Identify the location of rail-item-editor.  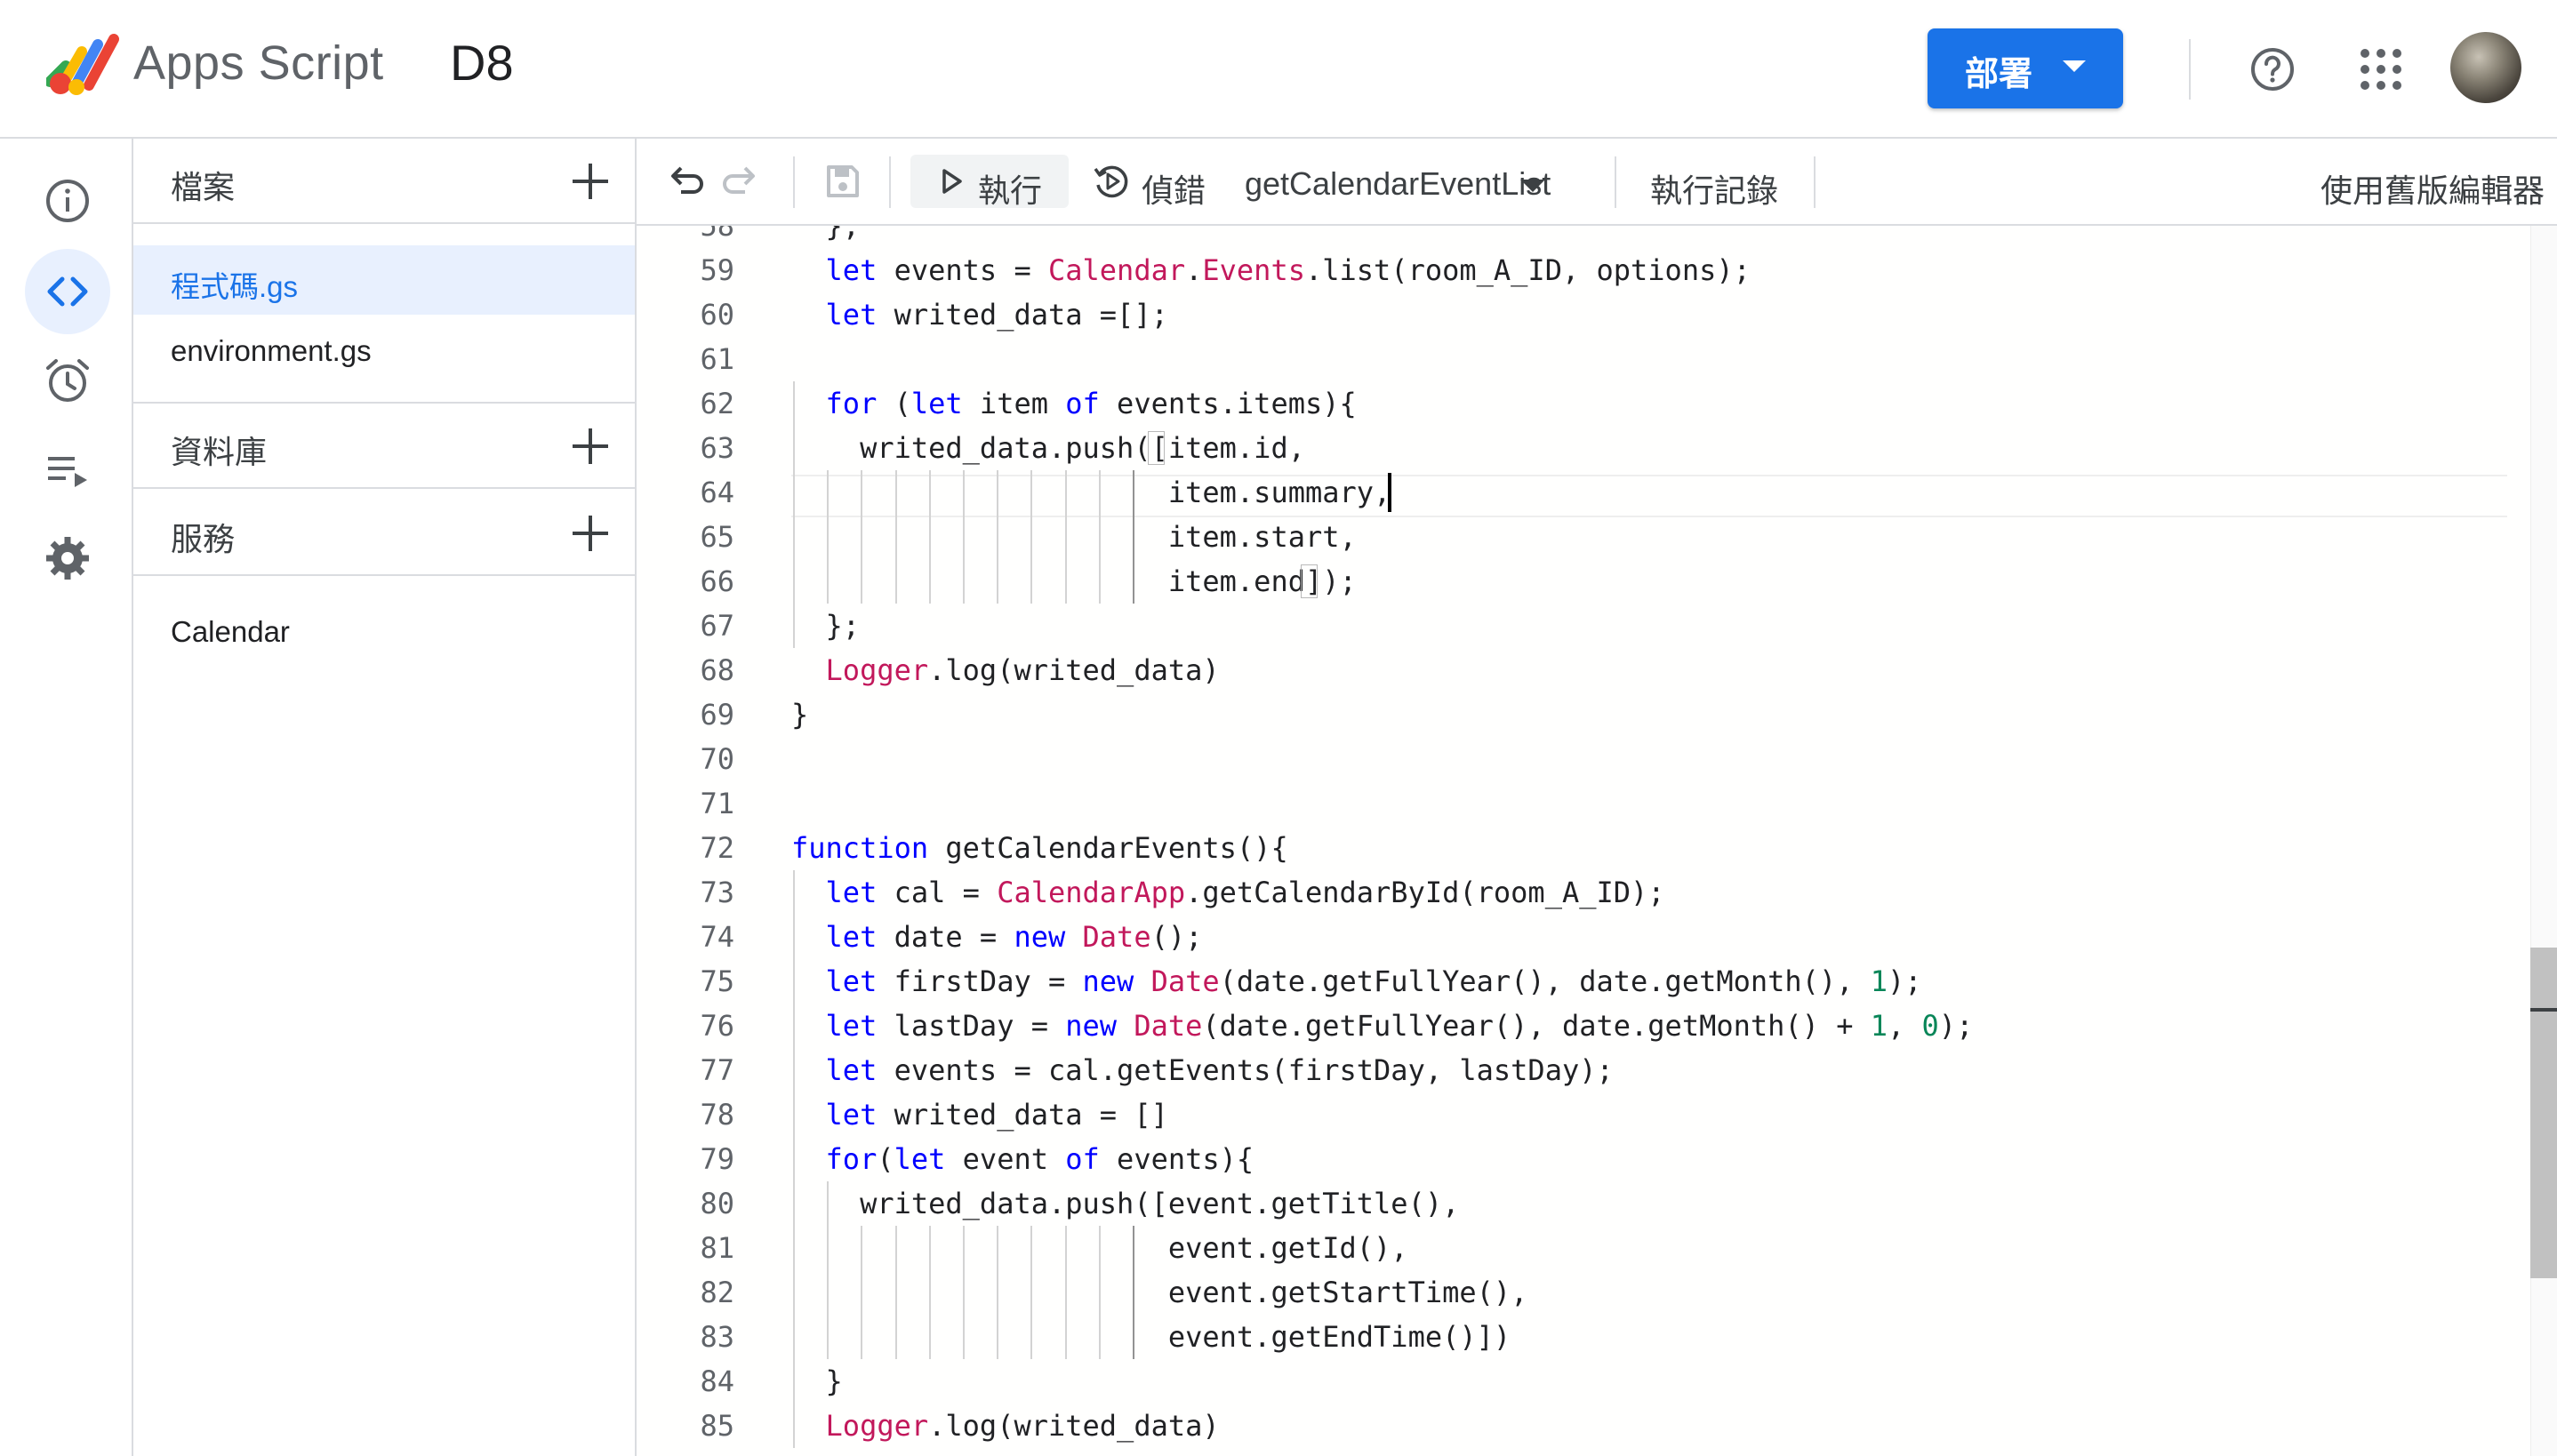
(67, 291).